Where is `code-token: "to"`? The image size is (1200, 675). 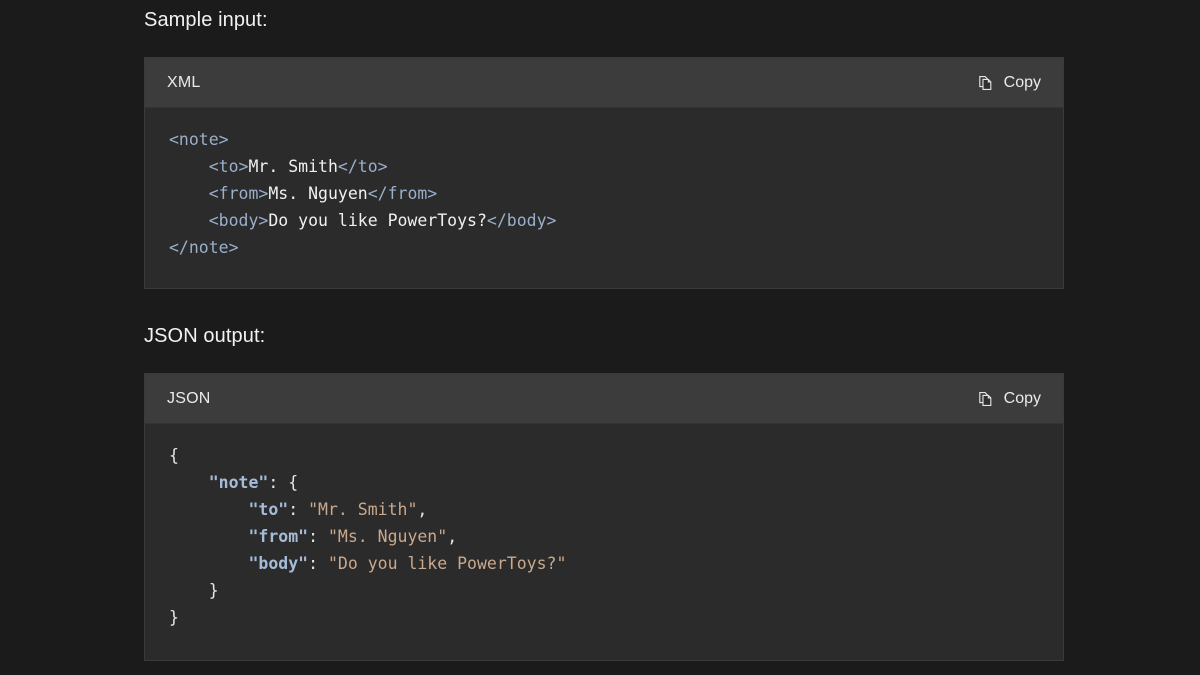
code-token: "to" is located at coordinates (268, 509).